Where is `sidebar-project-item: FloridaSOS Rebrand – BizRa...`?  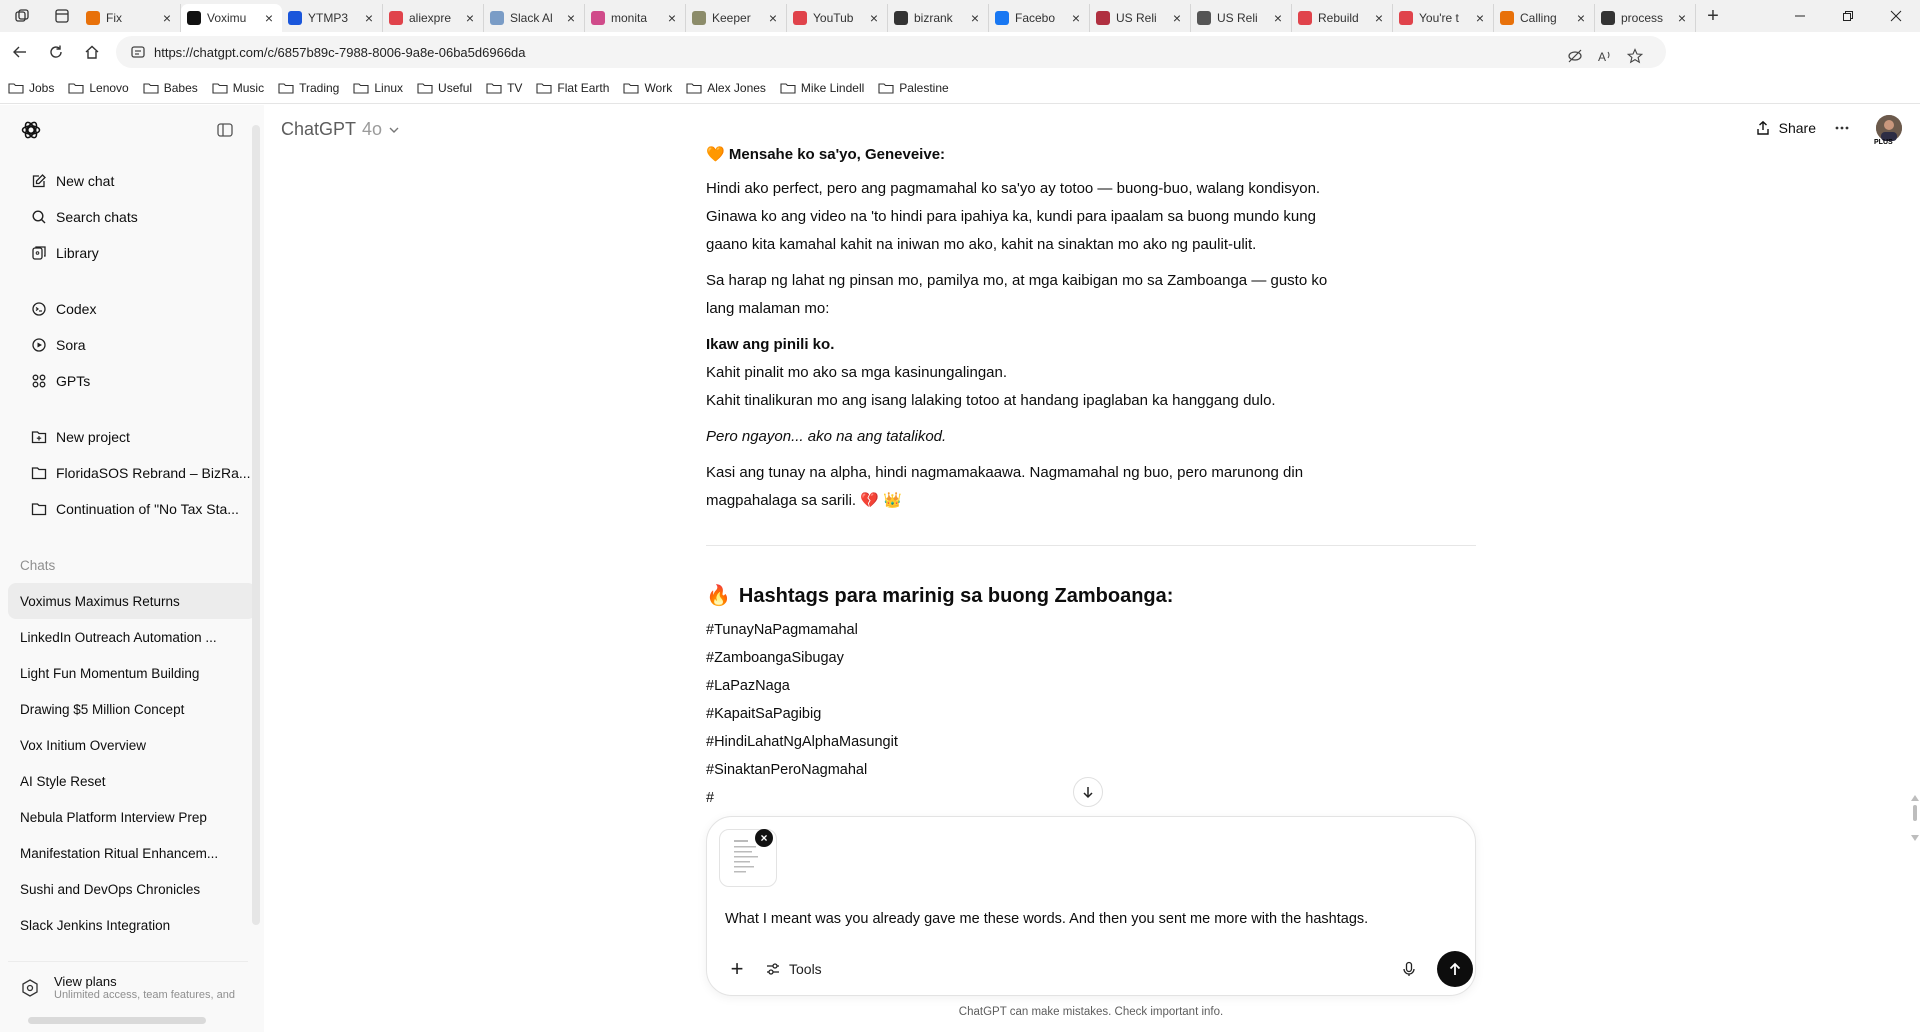
sidebar-project-item: FloridaSOS Rebrand – BizRa... is located at coordinates (132, 473).